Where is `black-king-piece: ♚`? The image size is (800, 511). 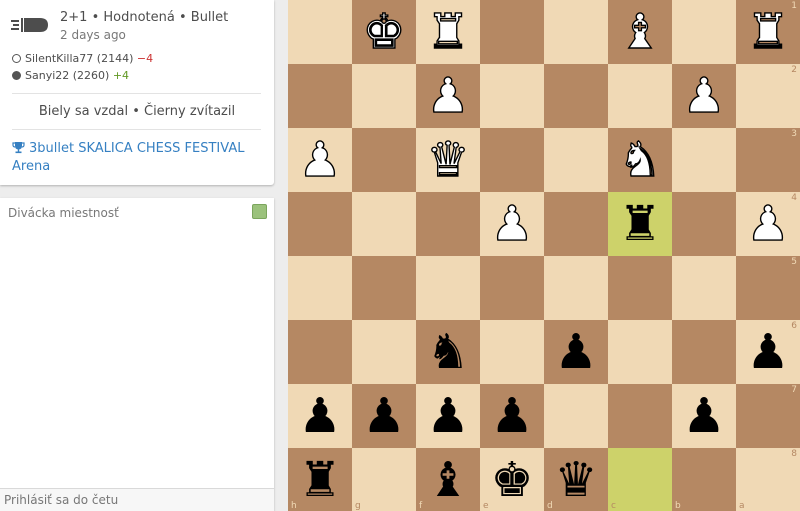
black-king-piece: ♚ is located at coordinates (512, 480).